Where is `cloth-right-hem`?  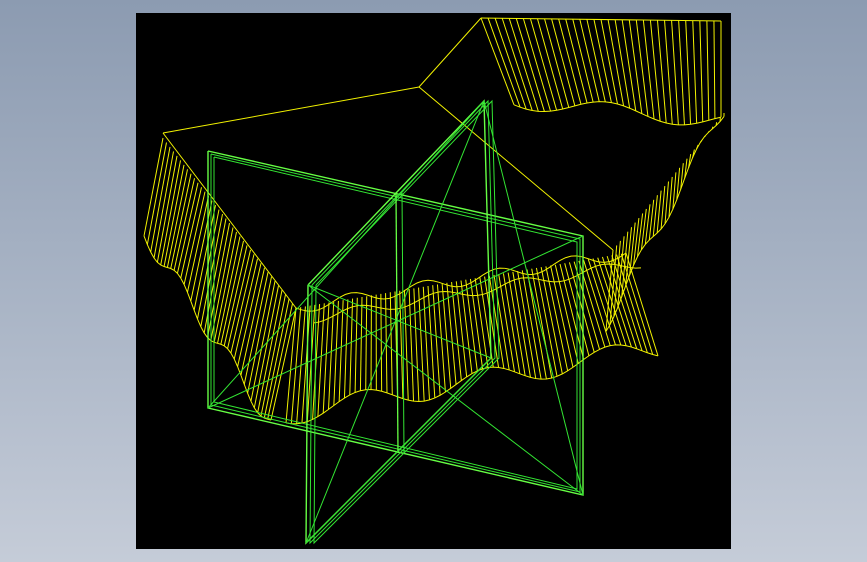
cloth-right-hem is located at coordinates (665, 224).